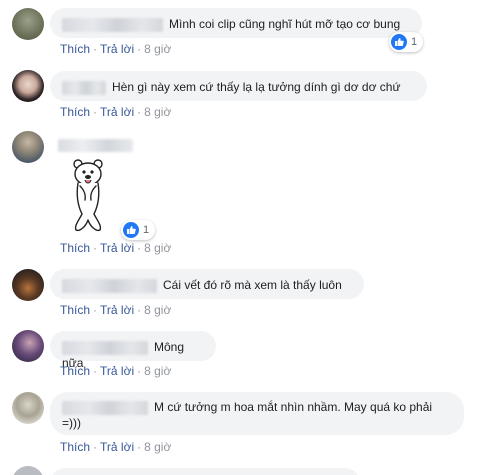 Image resolution: width=499 pixels, height=475 pixels. I want to click on comment-bubble: Cái vết đó rõ mà xem là thấy luôn, so click(207, 284).